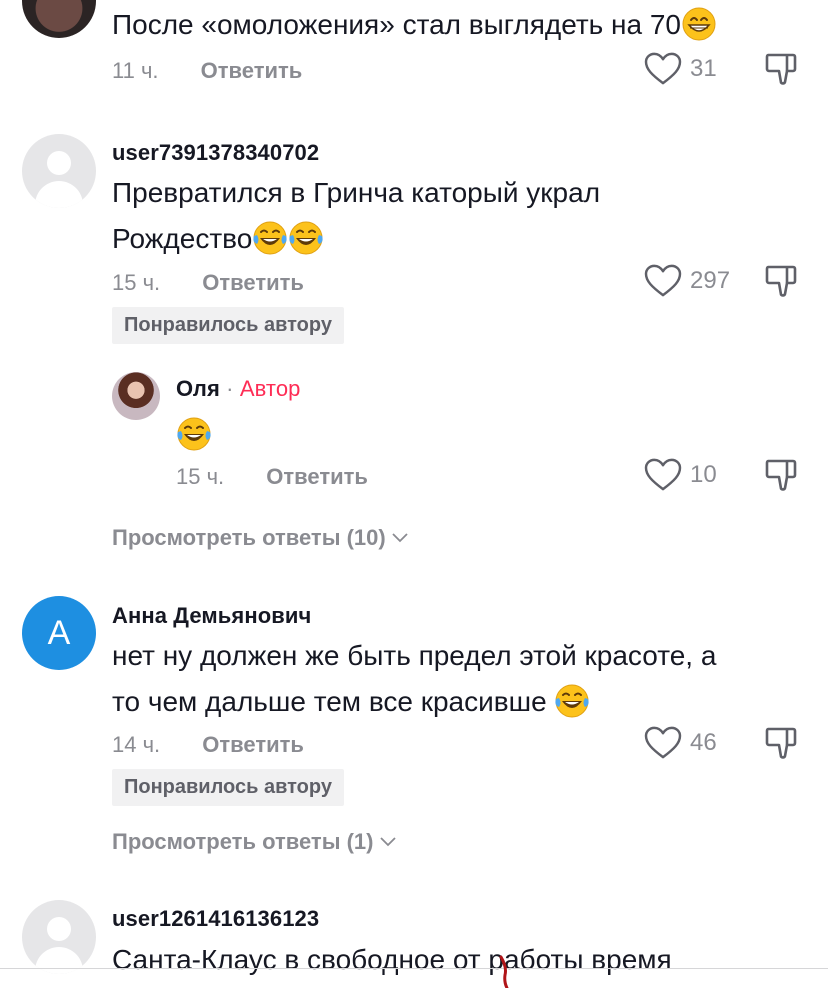 This screenshot has width=828, height=988. I want to click on like-button: 10, so click(680, 475).